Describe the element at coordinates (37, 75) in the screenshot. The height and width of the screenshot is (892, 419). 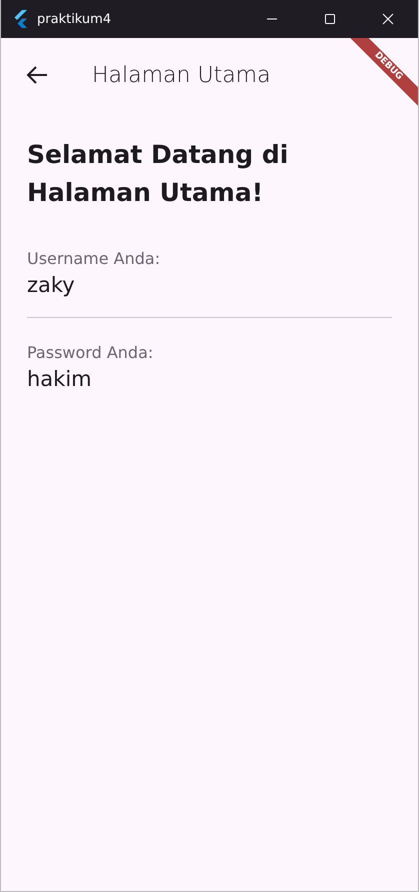
I see `back-arrow-icon` at that location.